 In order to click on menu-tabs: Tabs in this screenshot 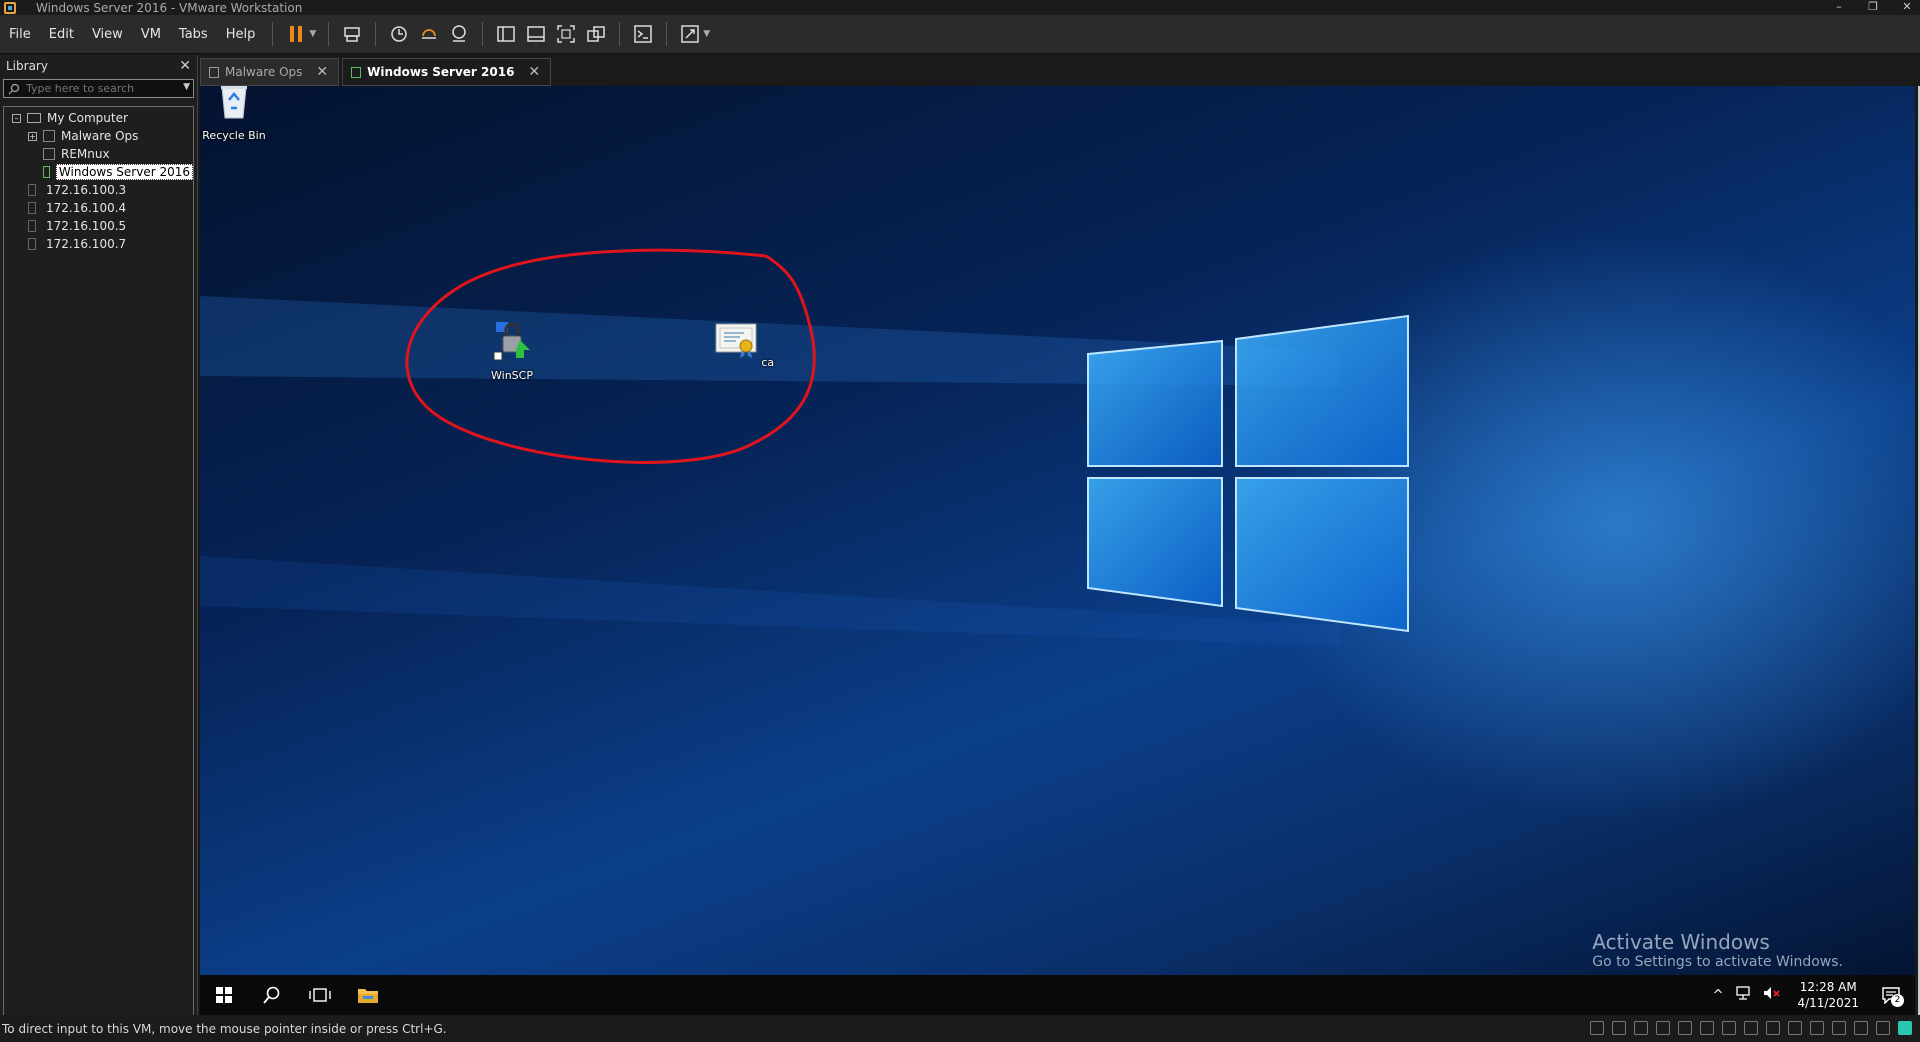, I will do `click(193, 34)`.